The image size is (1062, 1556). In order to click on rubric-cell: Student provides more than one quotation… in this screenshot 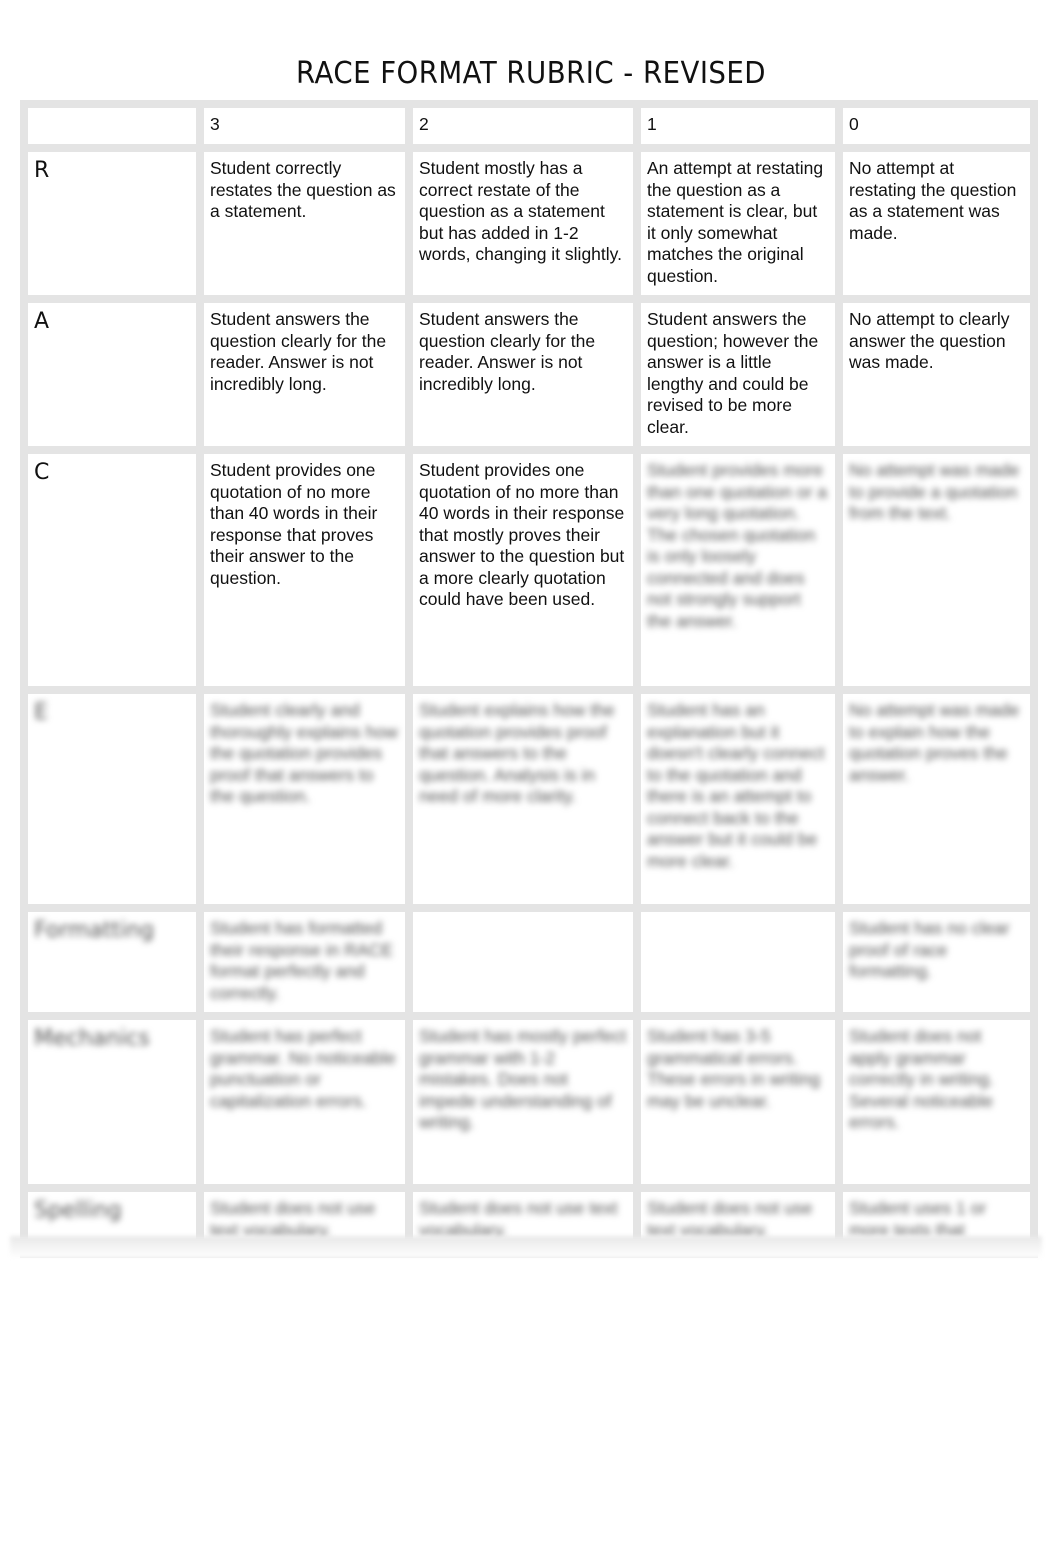, I will do `click(738, 570)`.